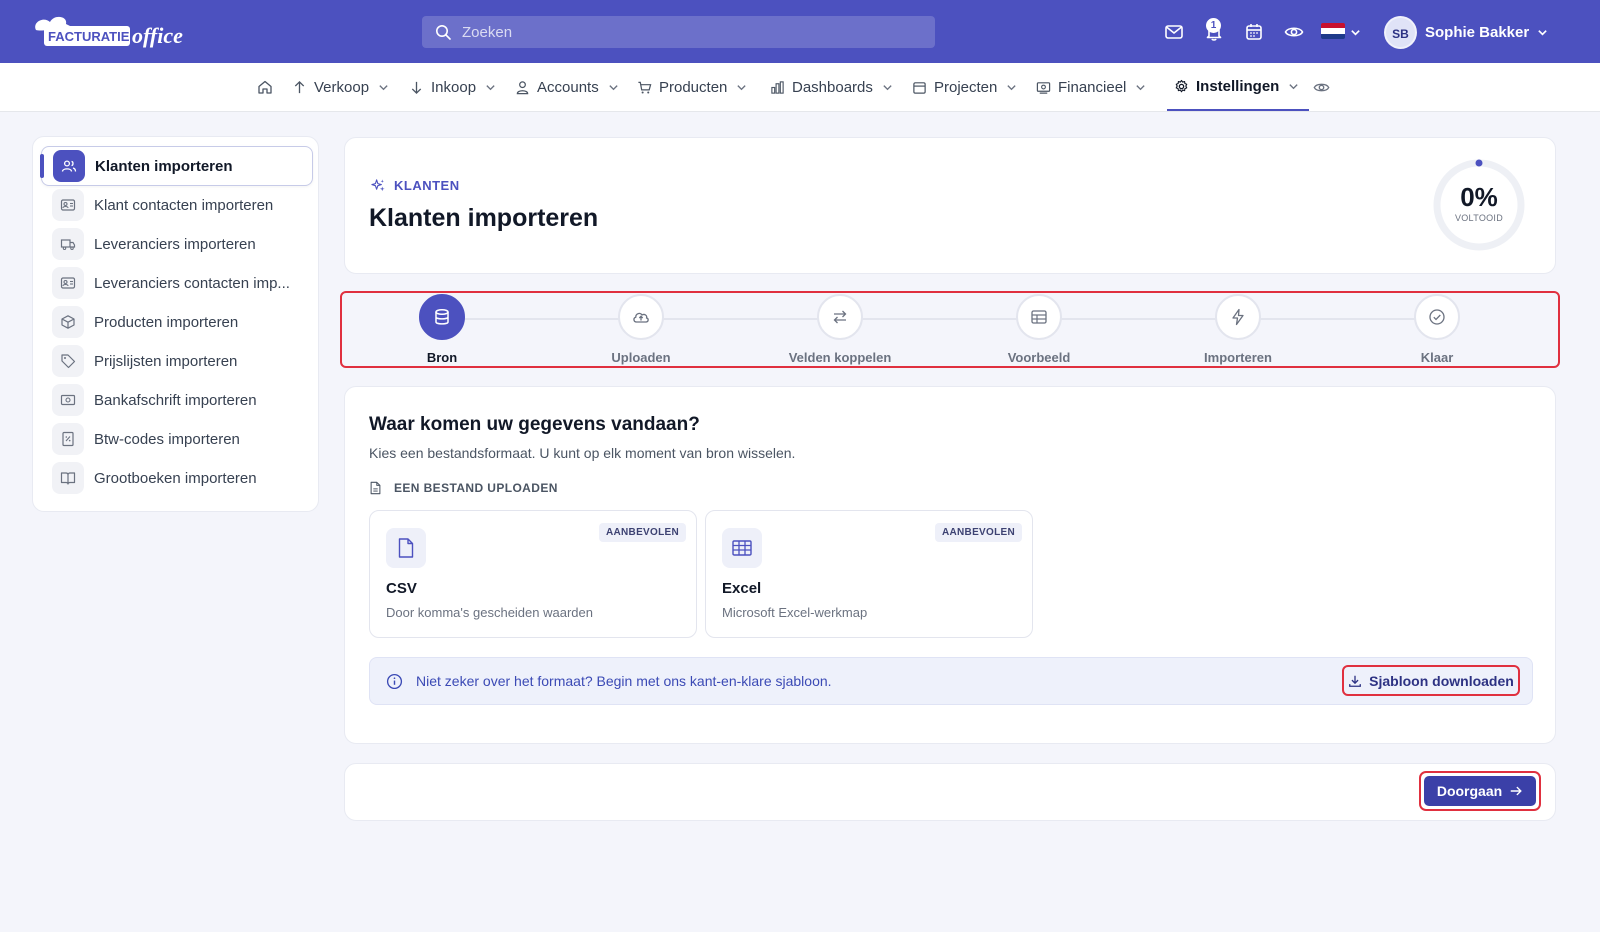  Describe the element at coordinates (869, 574) in the screenshot. I see `format-card-excel: AANBEVOLEN Excel Microsoft Excel-werkmap` at that location.